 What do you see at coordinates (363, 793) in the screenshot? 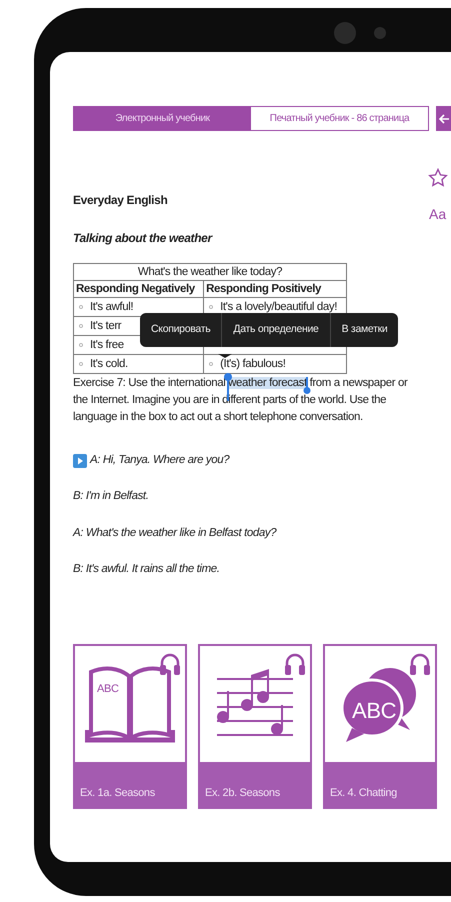
I see `card-label: Ex. 4. Chatting` at bounding box center [363, 793].